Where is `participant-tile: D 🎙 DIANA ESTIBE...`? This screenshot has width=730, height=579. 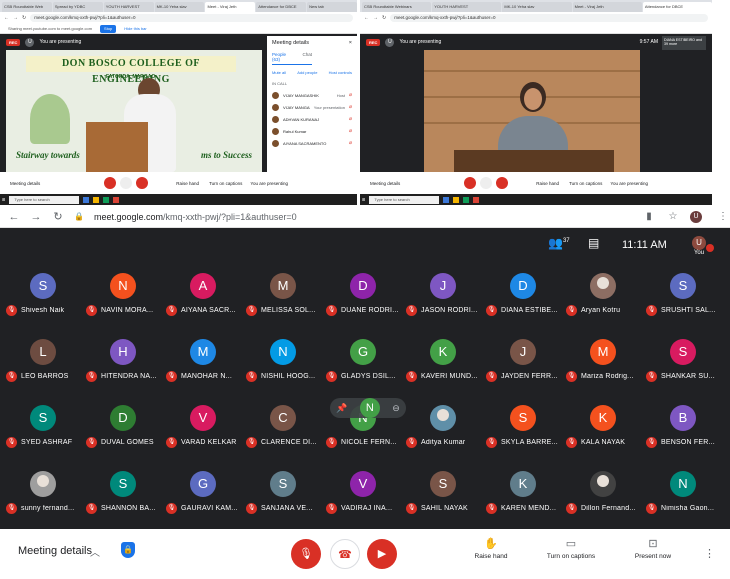
participant-tile: D 🎙 DIANA ESTIBE... is located at coordinates (524, 291).